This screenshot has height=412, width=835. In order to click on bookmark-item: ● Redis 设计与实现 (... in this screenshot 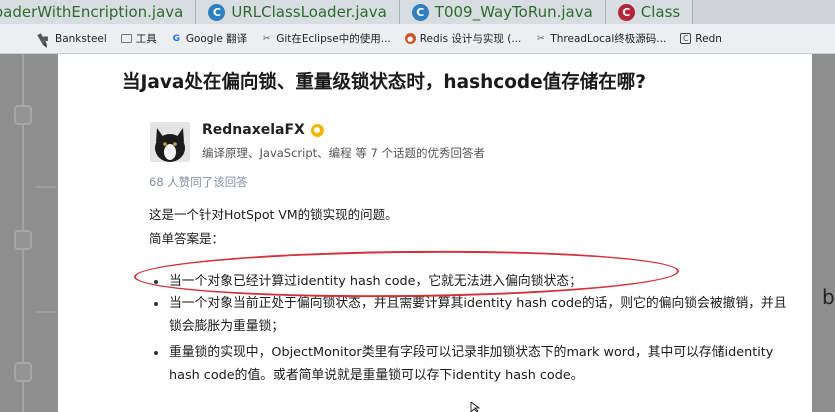, I will do `click(463, 38)`.